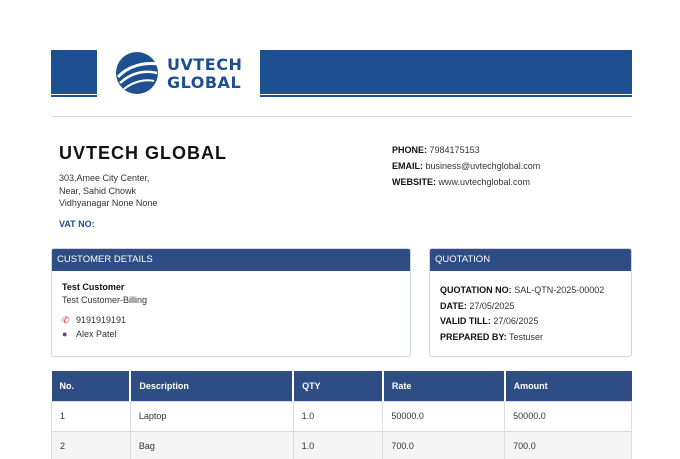 The height and width of the screenshot is (459, 680). I want to click on table-row: 1 Laptop 1.0 50000.0 50000.0, so click(341, 416).